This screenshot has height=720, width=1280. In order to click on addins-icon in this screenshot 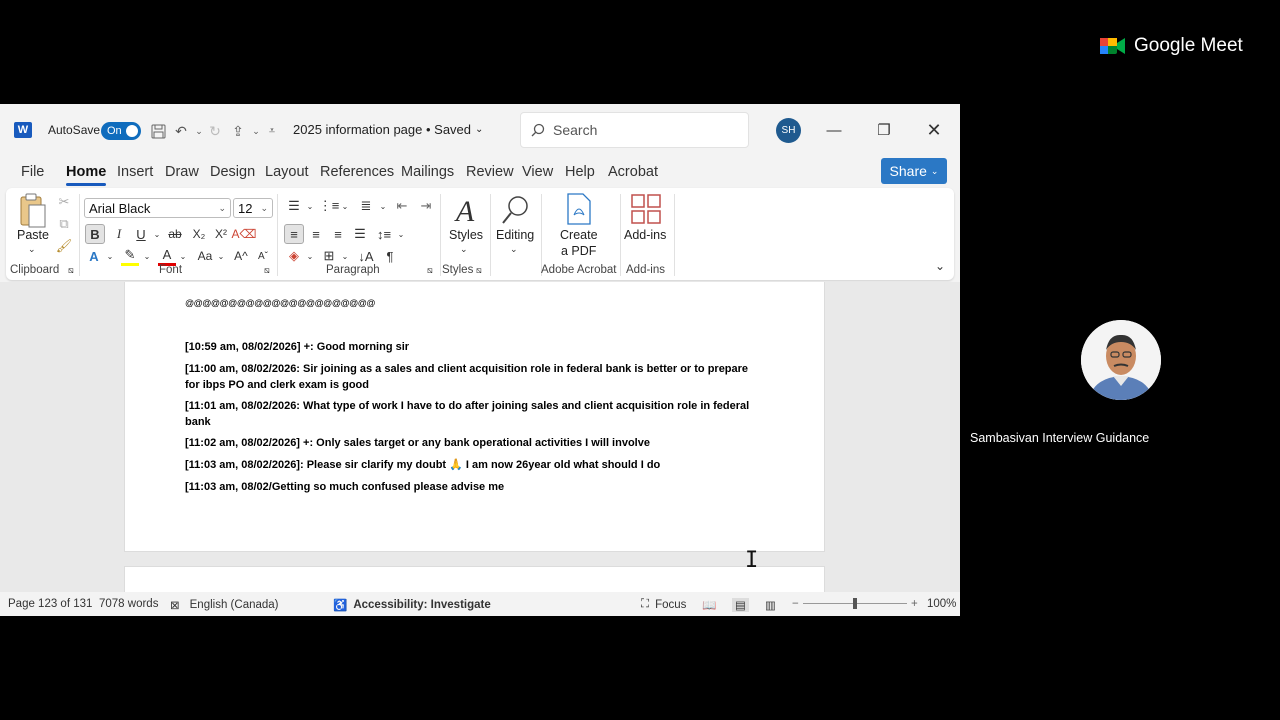, I will do `click(646, 209)`.